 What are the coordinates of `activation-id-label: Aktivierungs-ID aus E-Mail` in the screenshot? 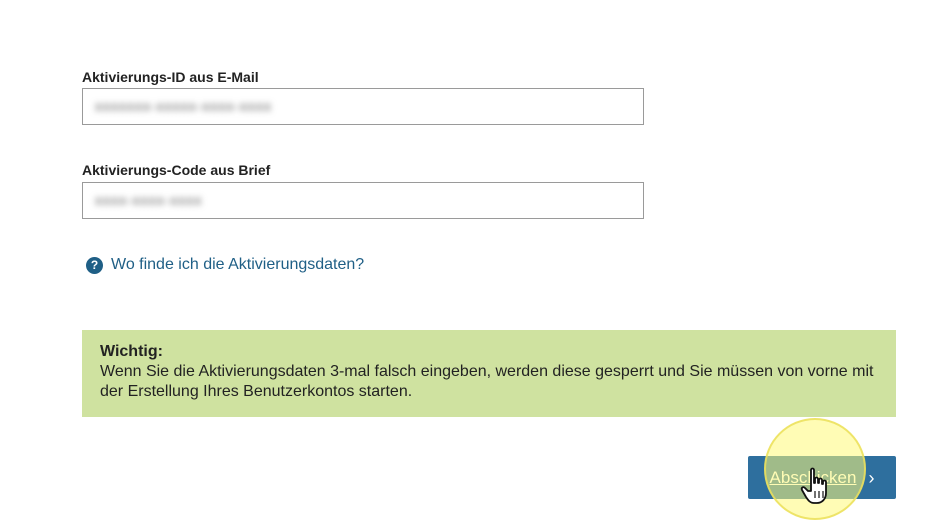 It's located at (170, 77).